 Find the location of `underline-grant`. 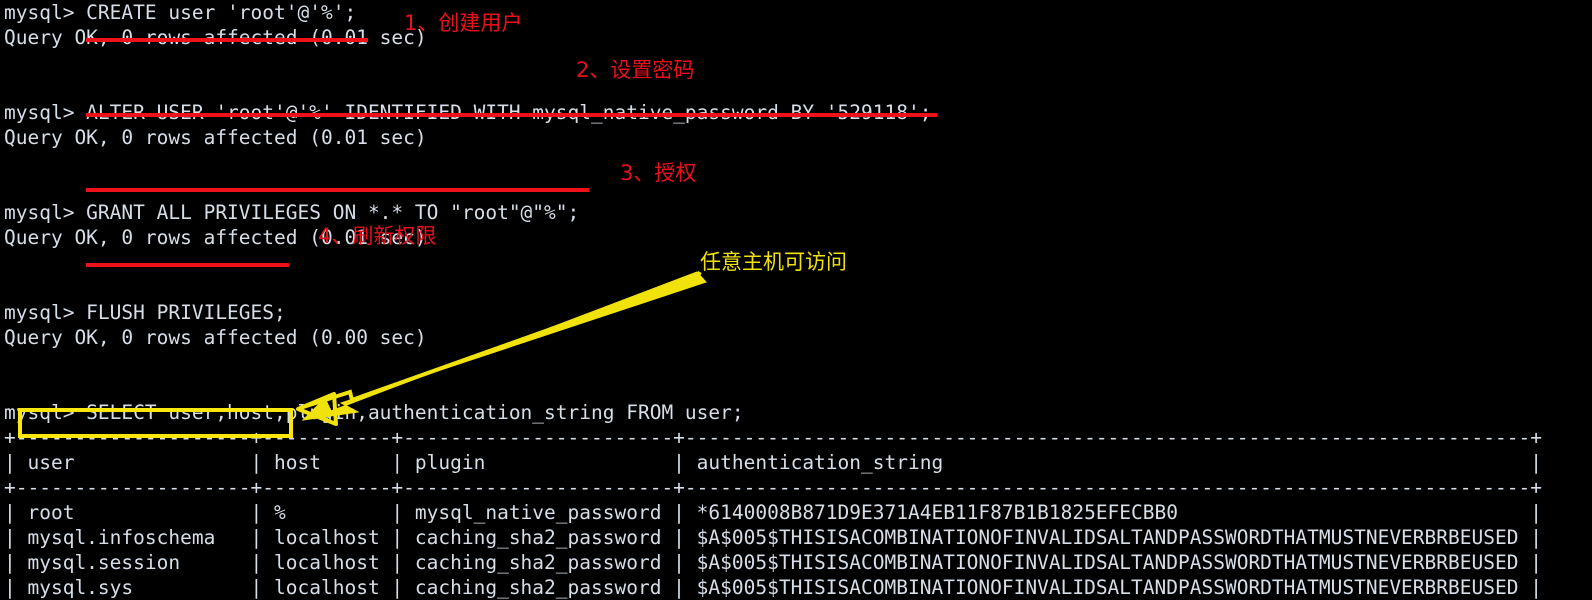

underline-grant is located at coordinates (337, 190).